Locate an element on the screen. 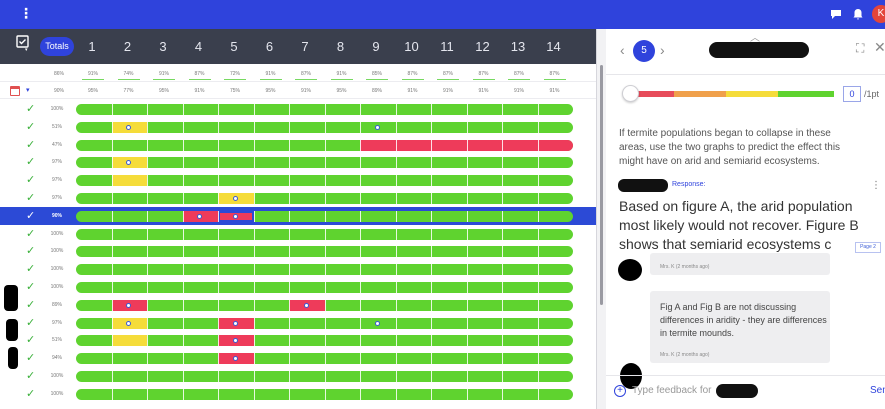  question-column-4: 4 is located at coordinates (199, 47).